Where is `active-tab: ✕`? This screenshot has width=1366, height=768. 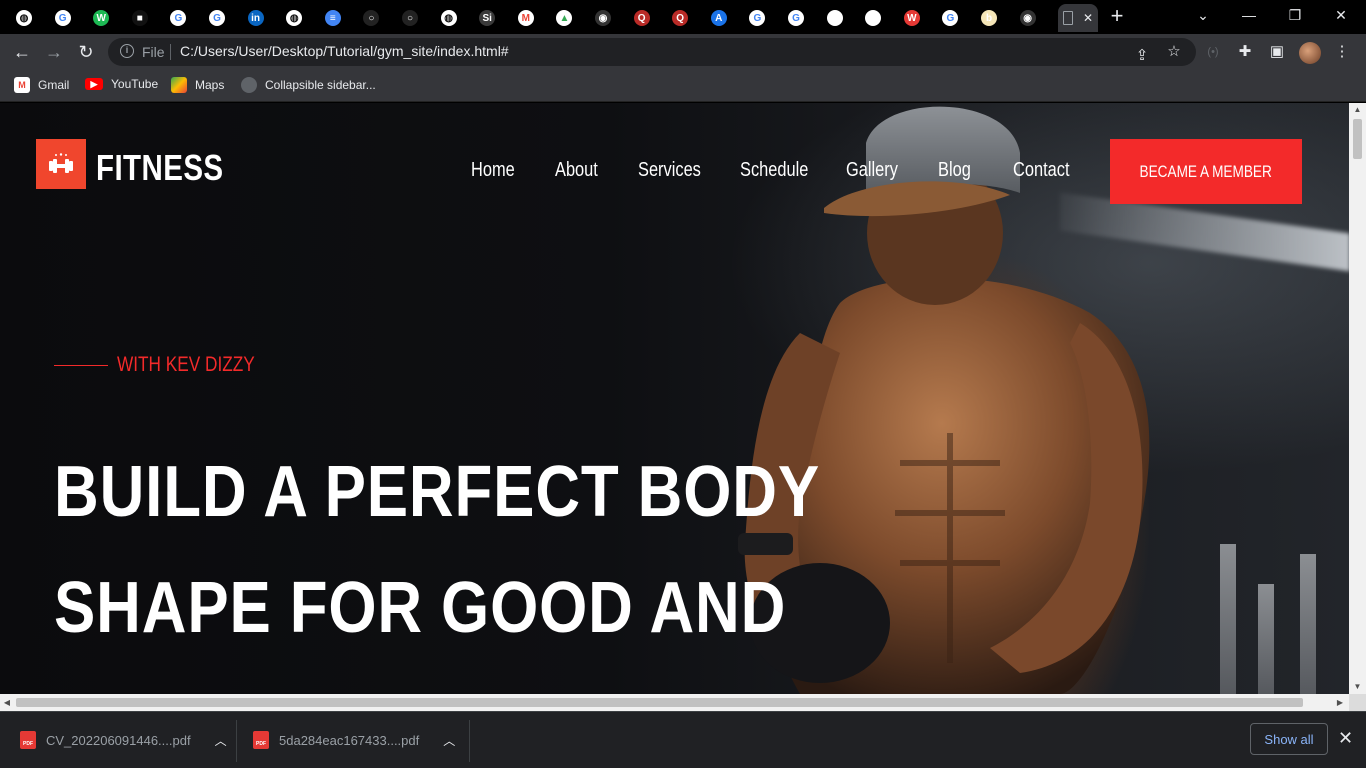 active-tab: ✕ is located at coordinates (1078, 18).